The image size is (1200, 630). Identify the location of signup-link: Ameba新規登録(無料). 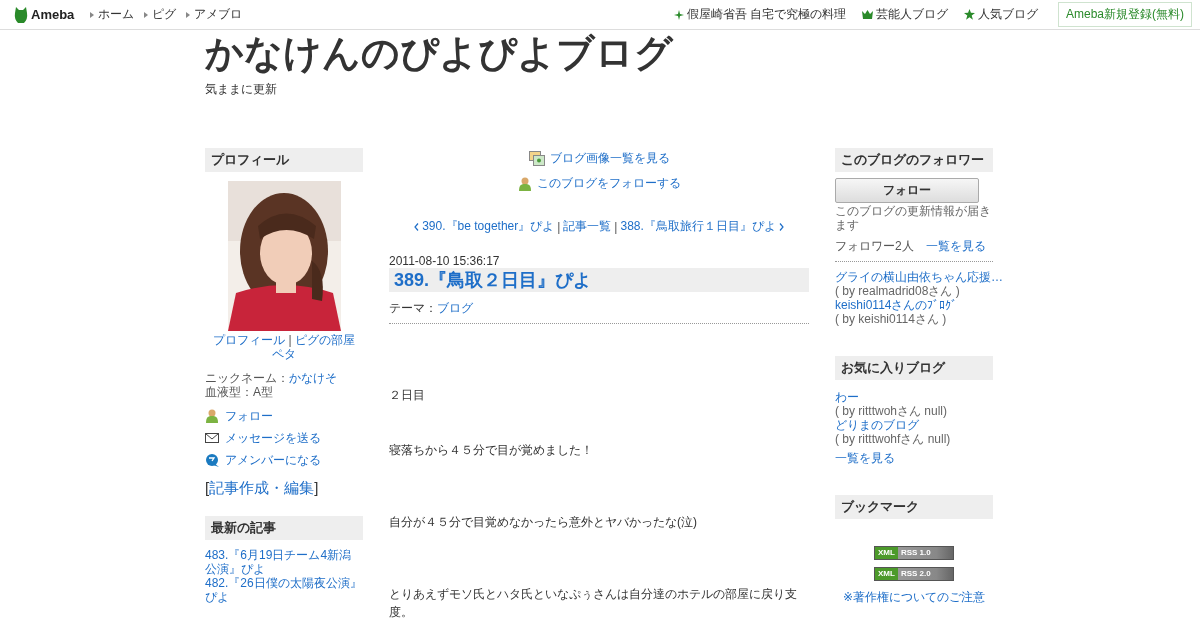
(1125, 14).